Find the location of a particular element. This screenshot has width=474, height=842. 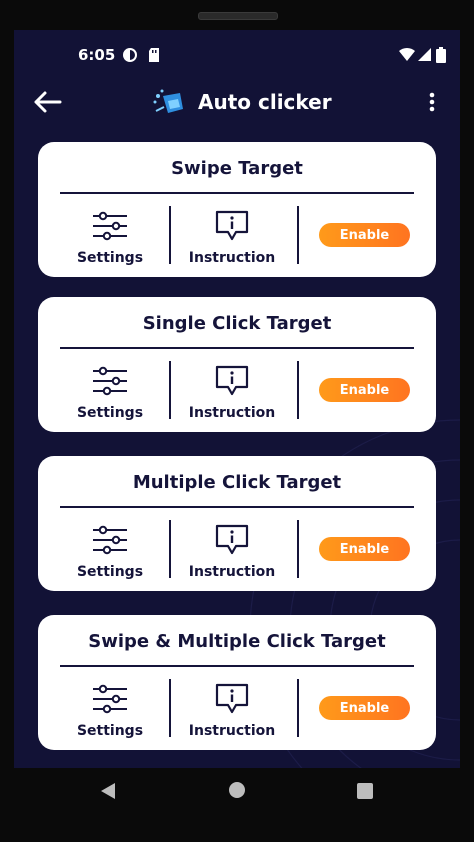

status-bar: 6:05 is located at coordinates (237, 54).